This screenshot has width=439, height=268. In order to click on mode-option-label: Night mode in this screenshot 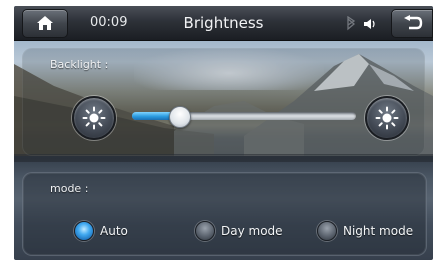, I will do `click(378, 231)`.